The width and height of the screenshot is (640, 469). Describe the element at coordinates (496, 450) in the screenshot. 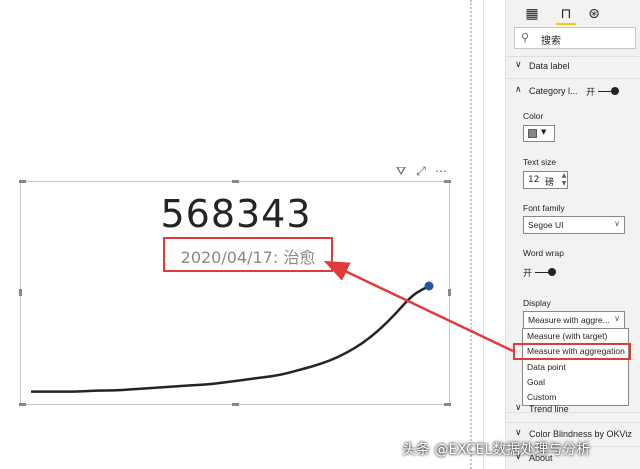

I see `watermark-text: 头条 @EXCEL数据处理与分析` at that location.